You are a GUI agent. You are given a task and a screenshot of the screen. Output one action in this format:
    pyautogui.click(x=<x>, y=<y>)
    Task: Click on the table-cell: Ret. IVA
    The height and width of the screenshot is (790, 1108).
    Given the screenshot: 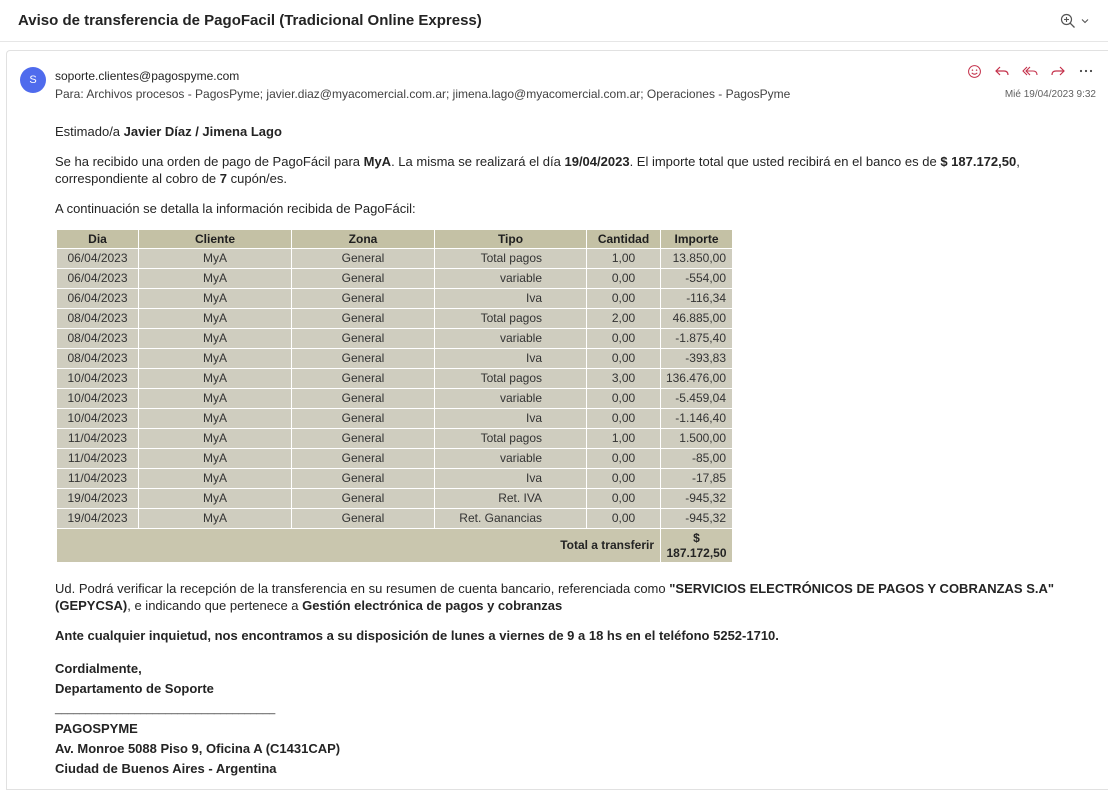 What is the action you would take?
    pyautogui.click(x=510, y=498)
    